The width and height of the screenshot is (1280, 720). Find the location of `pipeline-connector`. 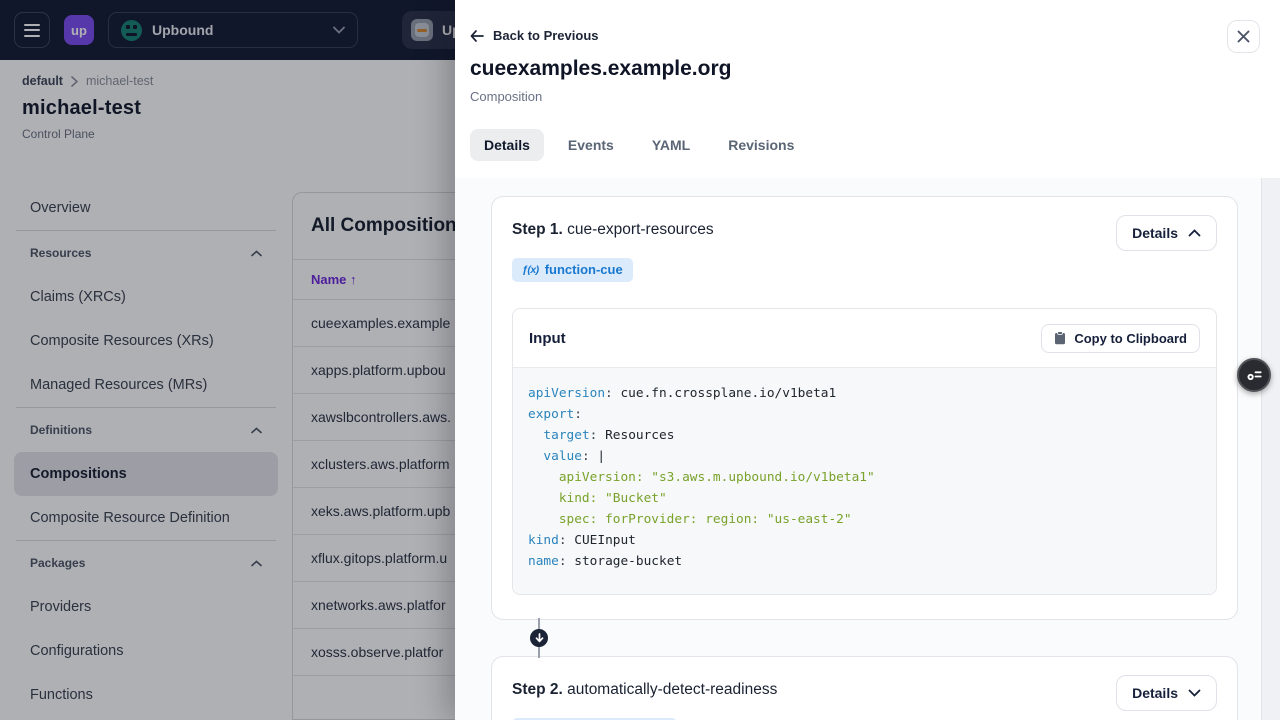

pipeline-connector is located at coordinates (864, 638).